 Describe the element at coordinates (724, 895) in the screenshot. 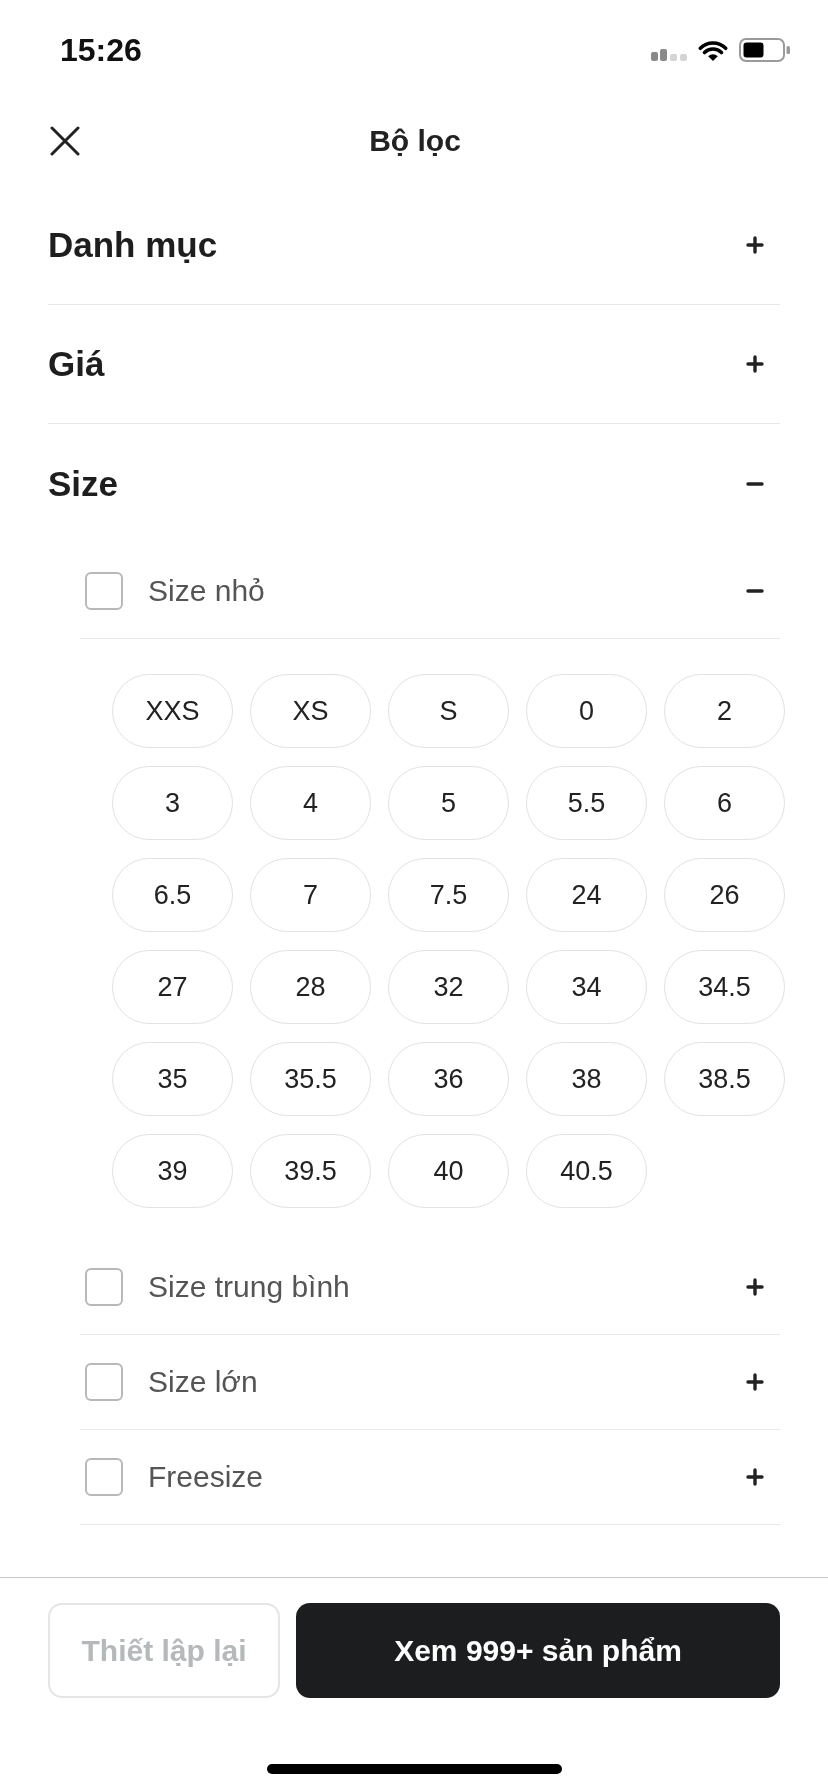

I see `filter-chip: 26` at that location.